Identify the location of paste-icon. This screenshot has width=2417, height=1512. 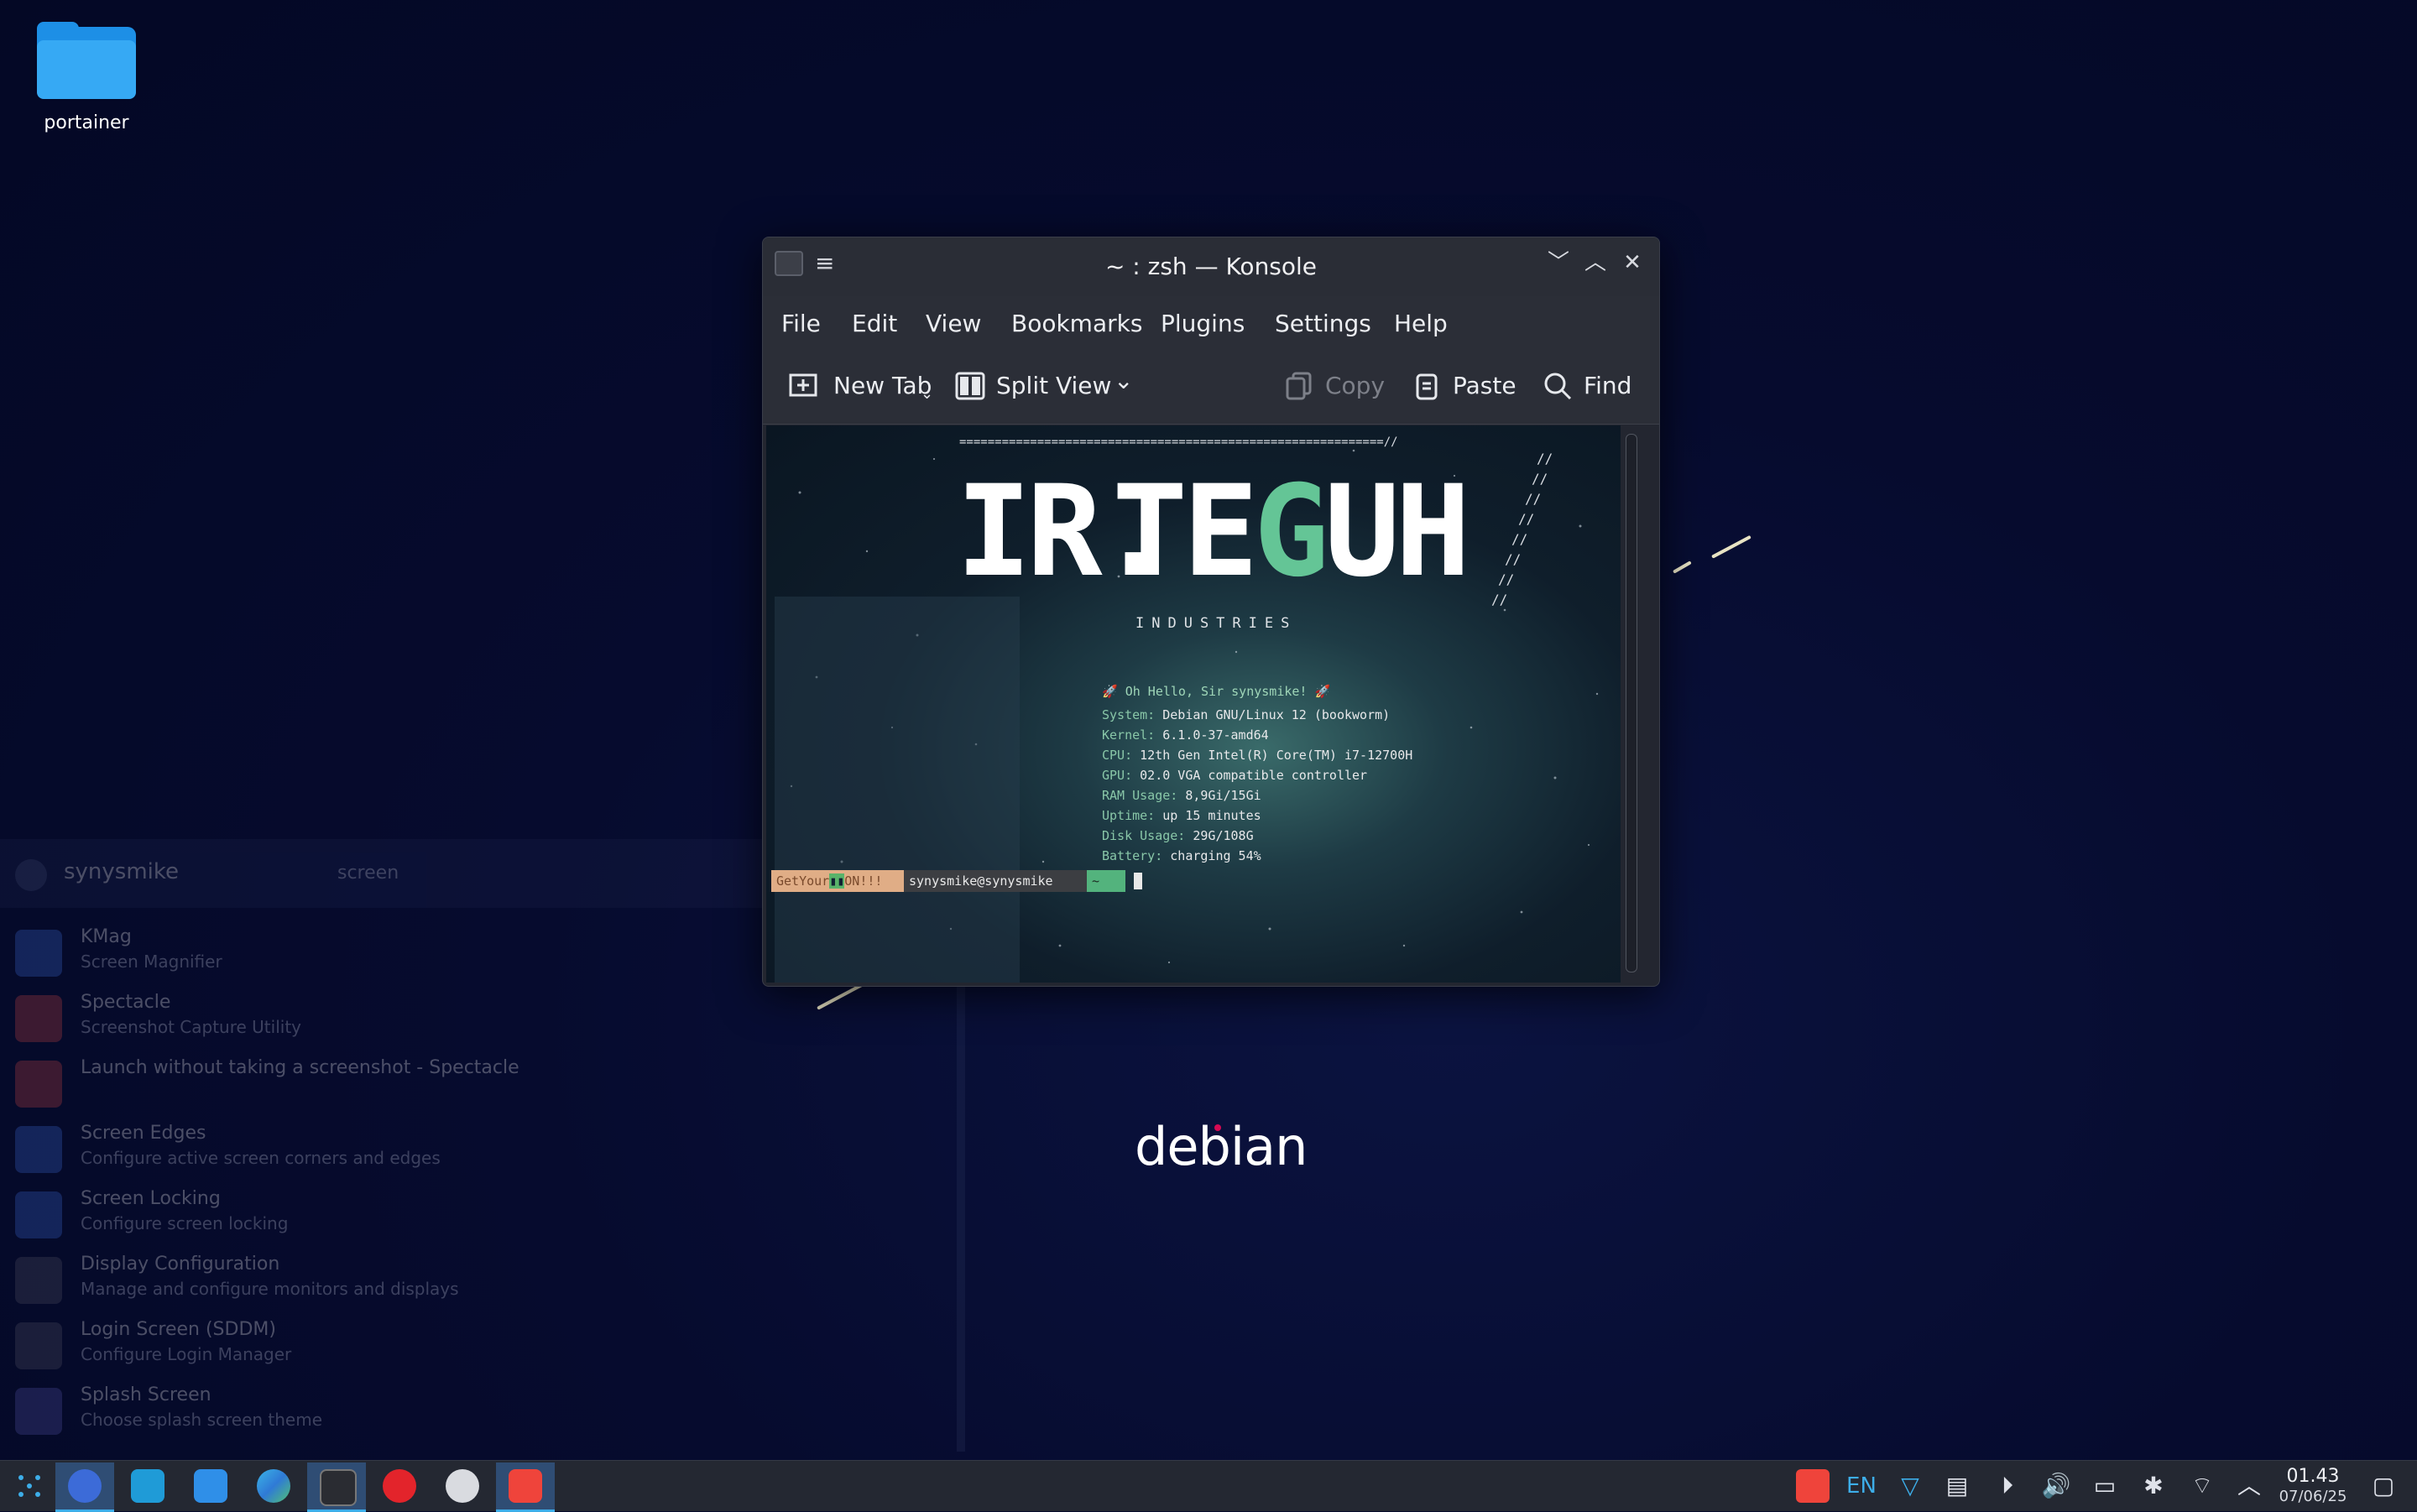
(1427, 387).